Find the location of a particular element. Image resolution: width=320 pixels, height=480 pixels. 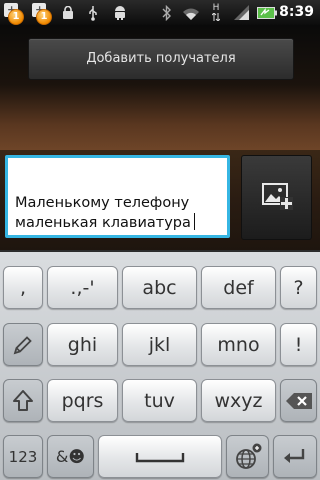

shift-icon is located at coordinates (23, 401).